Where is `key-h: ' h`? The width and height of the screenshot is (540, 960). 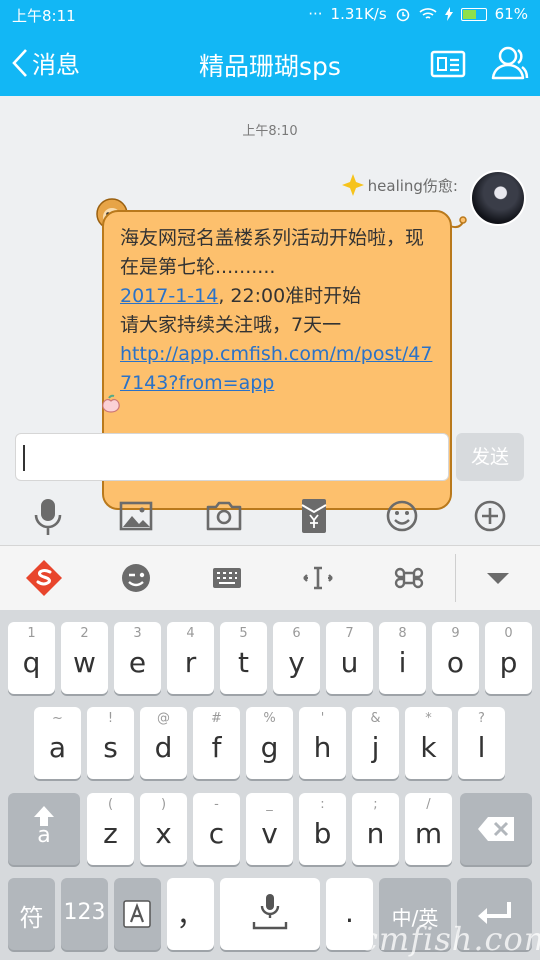
key-h: ' h is located at coordinates (322, 743).